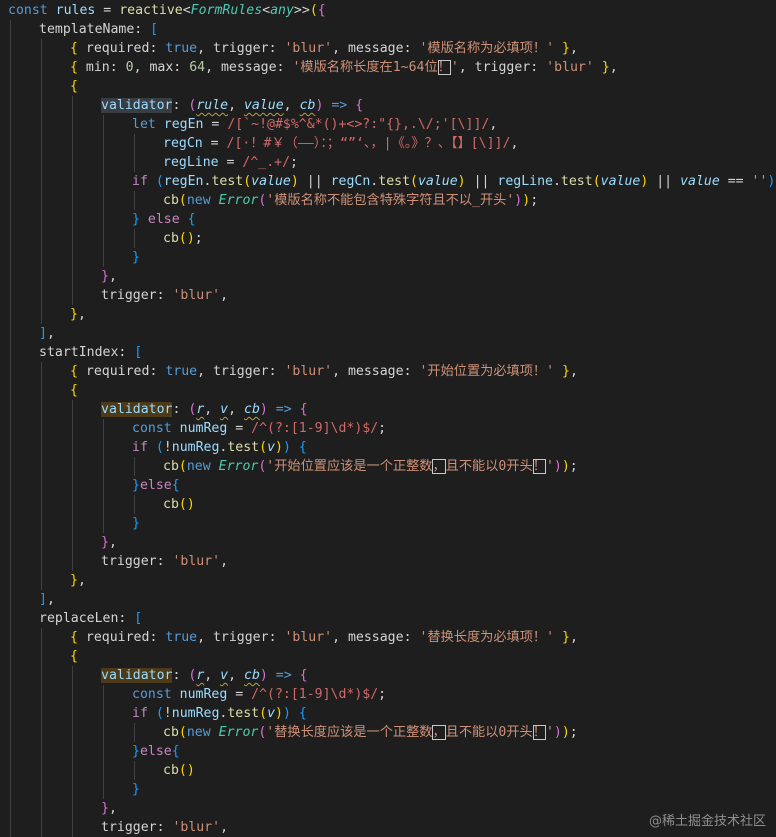 The height and width of the screenshot is (837, 776). What do you see at coordinates (266, 162) in the screenshot?
I see `regex-token: /^_.+/` at bounding box center [266, 162].